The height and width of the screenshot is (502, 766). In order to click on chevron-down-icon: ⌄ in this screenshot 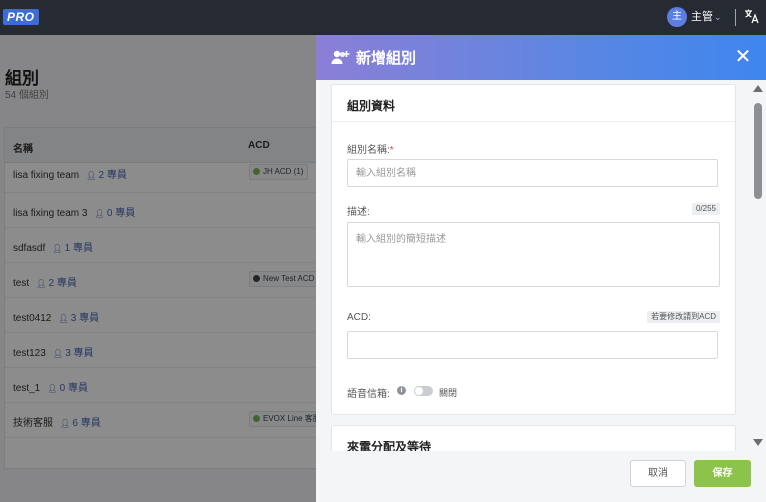, I will do `click(718, 17)`.